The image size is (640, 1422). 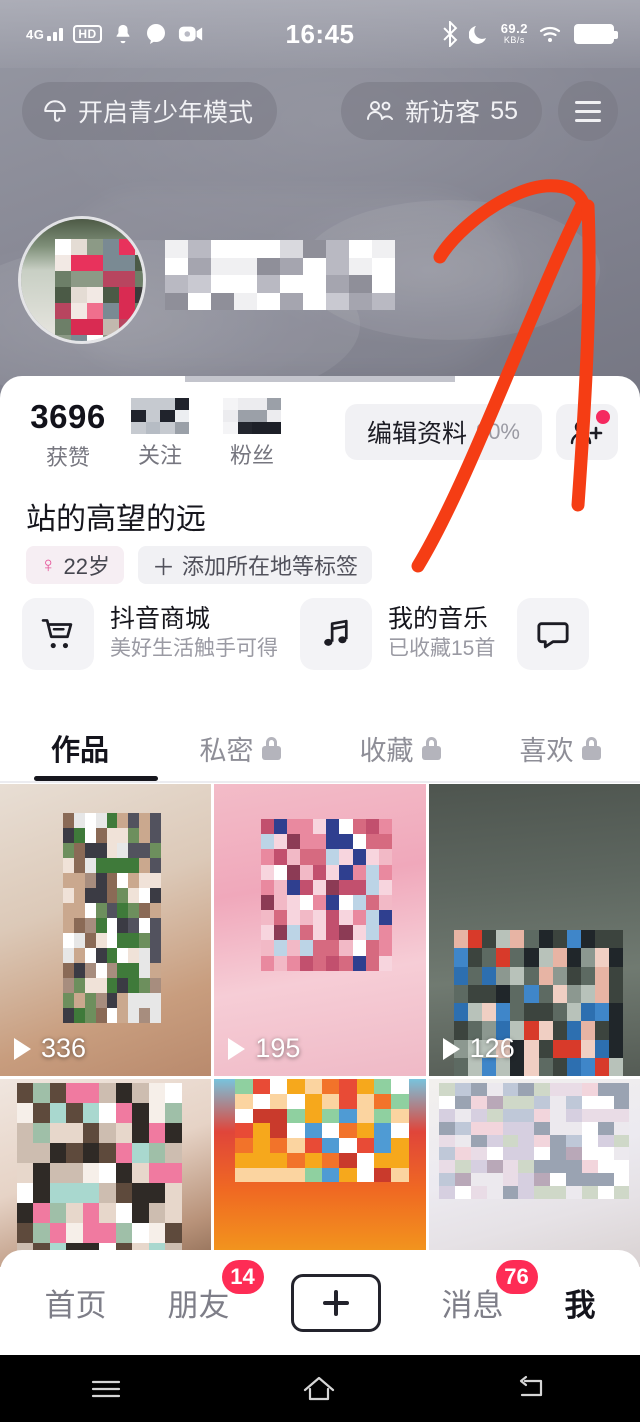 I want to click on display-name: 站的高望的远, so click(x=116, y=519).